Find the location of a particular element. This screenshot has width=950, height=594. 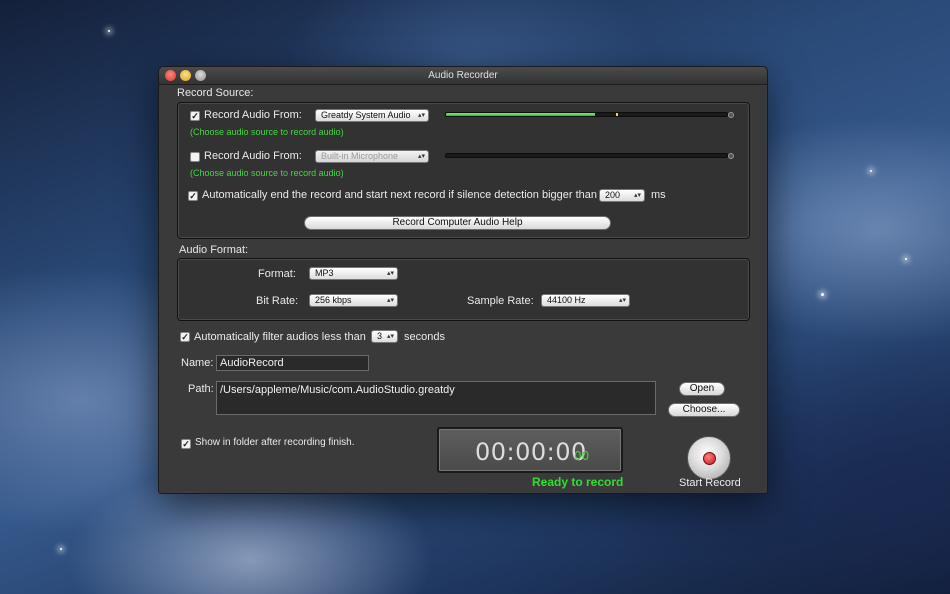

bitrate-select: 256 kbps ▴▾ is located at coordinates (353, 300).